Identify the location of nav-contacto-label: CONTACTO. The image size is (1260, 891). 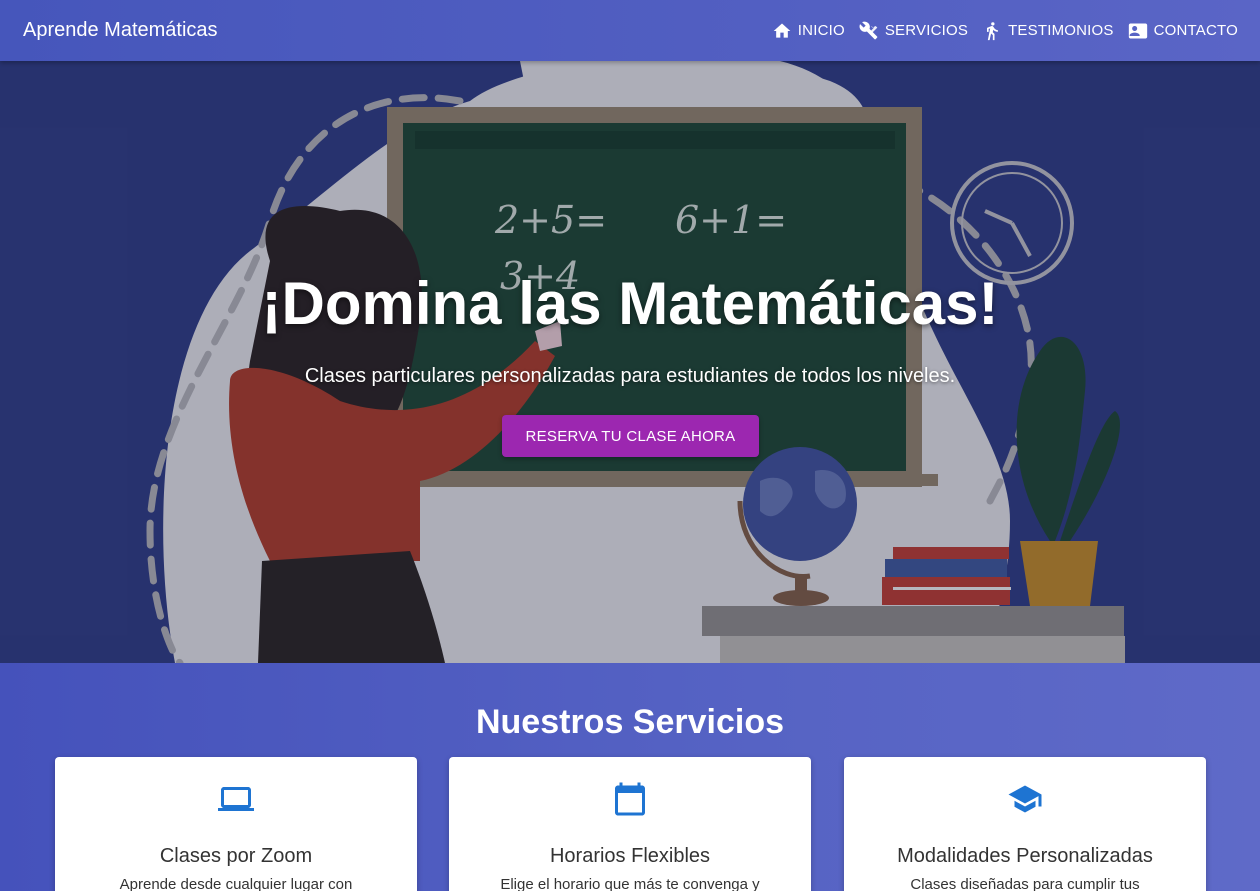
(1195, 30).